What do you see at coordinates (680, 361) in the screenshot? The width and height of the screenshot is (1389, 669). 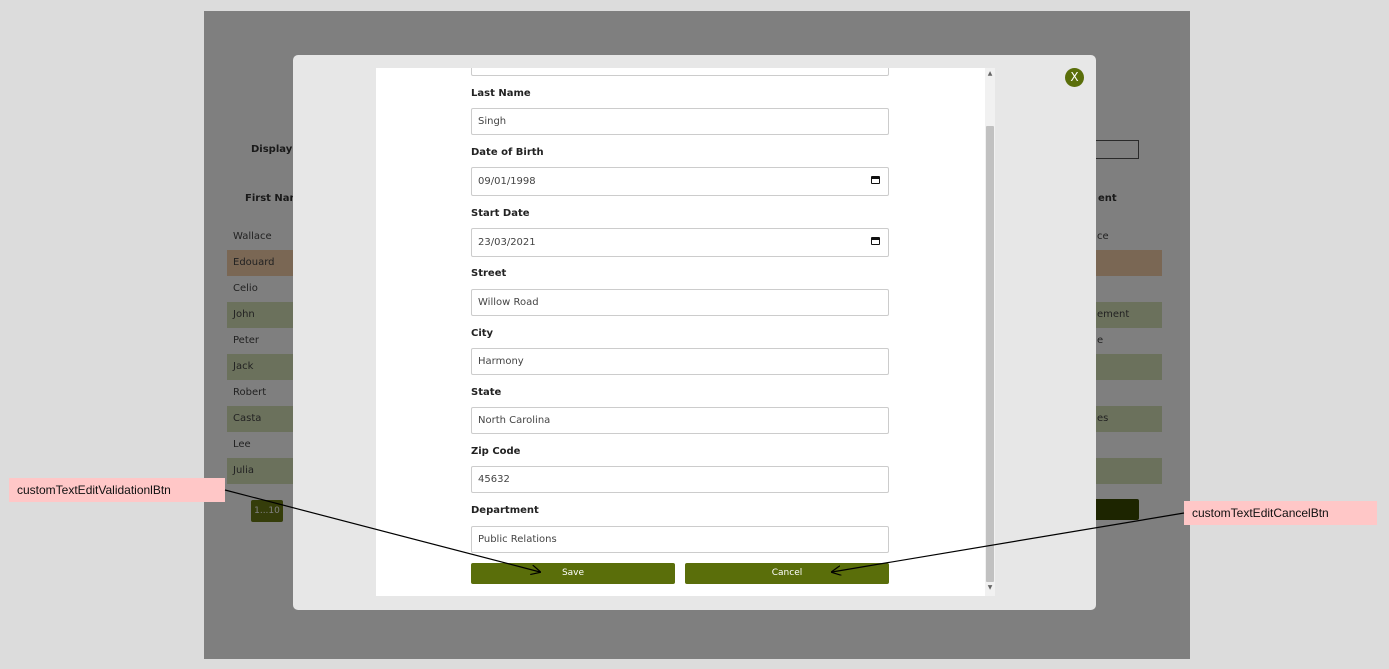 I see `city-input: Harmony` at bounding box center [680, 361].